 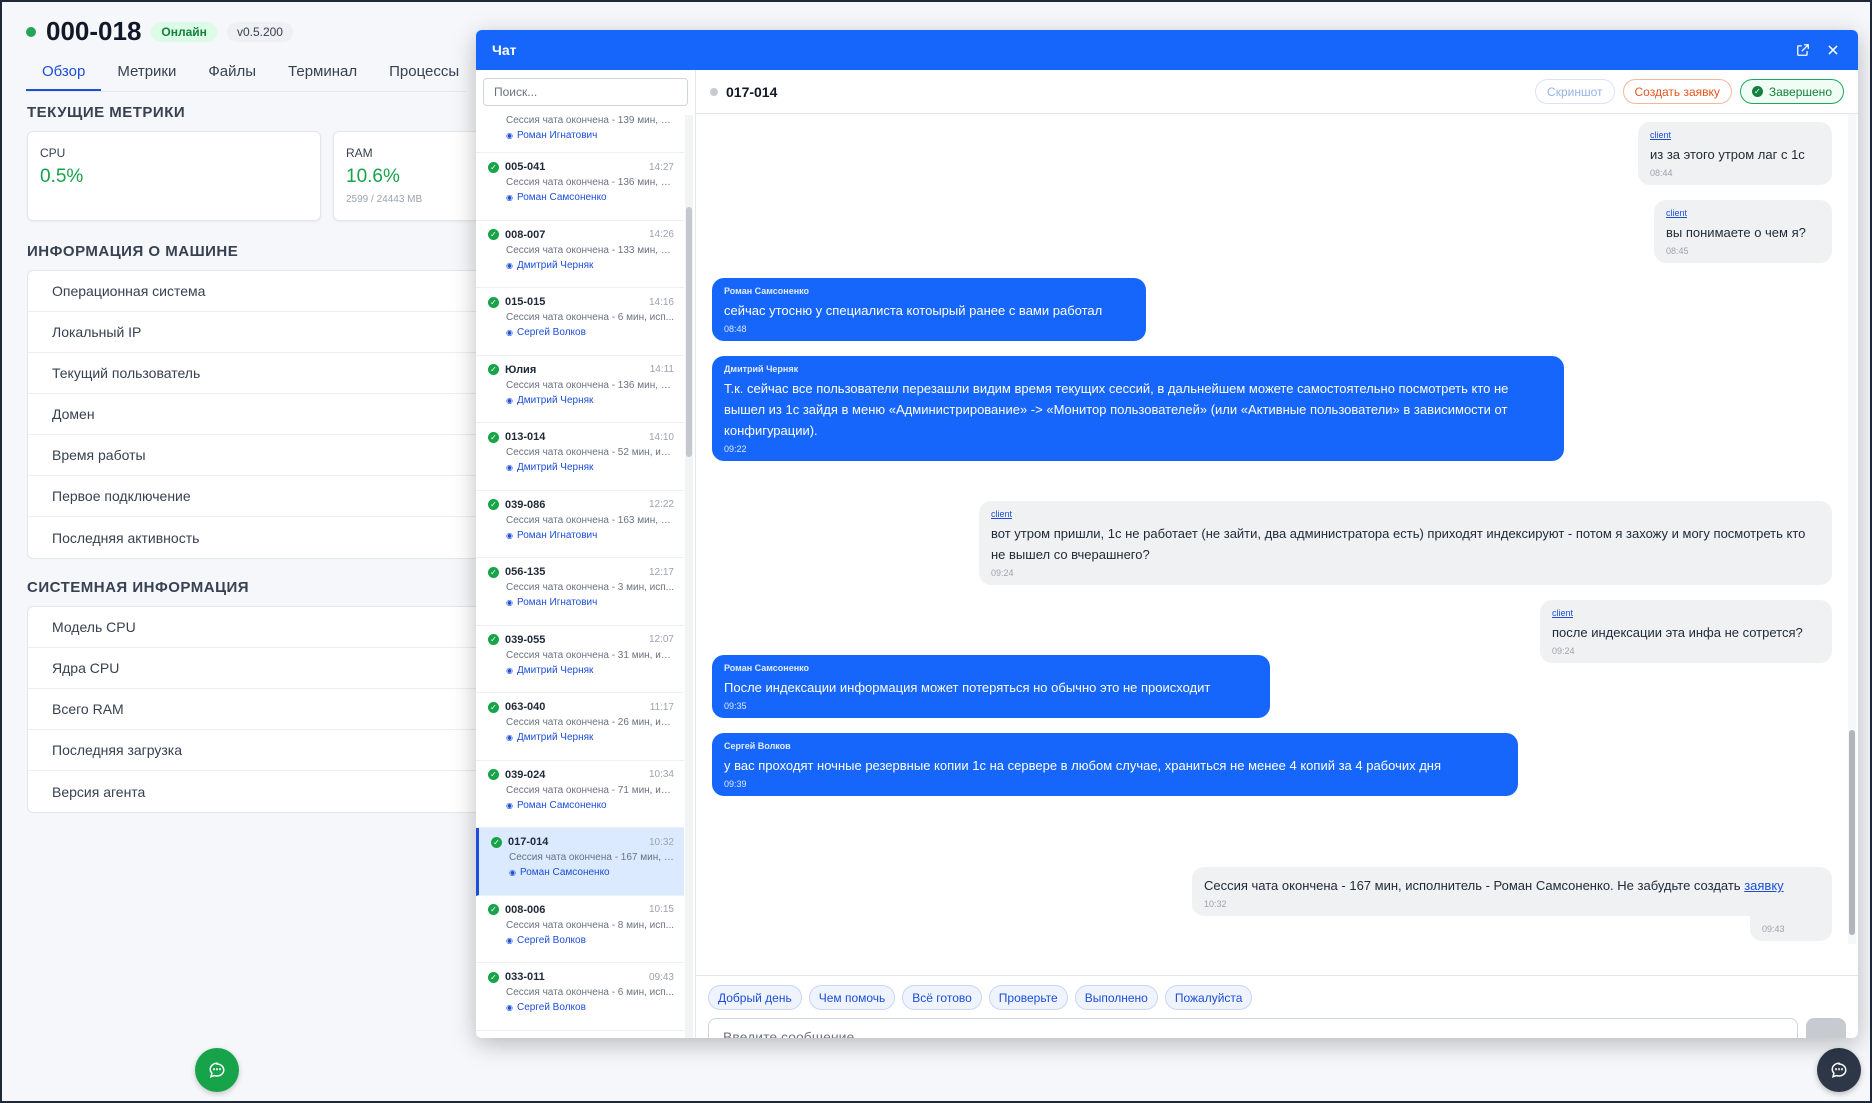 What do you see at coordinates (1727, 154) in the screenshot?
I see `message-text: из за этого утром лаг с 1с` at bounding box center [1727, 154].